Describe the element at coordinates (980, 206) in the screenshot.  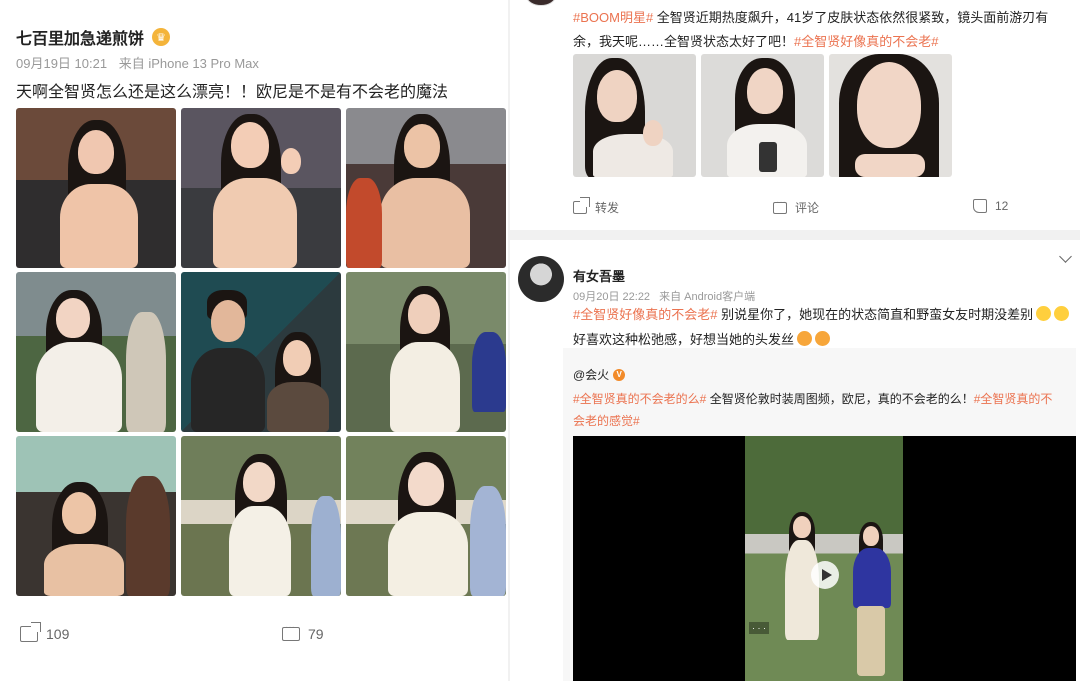
I see `thumbs-up-icon` at that location.